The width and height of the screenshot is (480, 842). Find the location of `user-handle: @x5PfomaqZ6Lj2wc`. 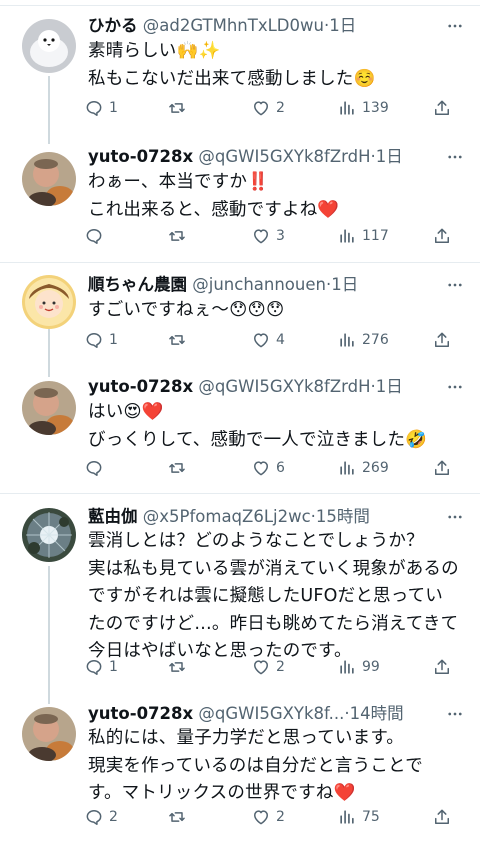

user-handle: @x5PfomaqZ6Lj2wc is located at coordinates (227, 516).